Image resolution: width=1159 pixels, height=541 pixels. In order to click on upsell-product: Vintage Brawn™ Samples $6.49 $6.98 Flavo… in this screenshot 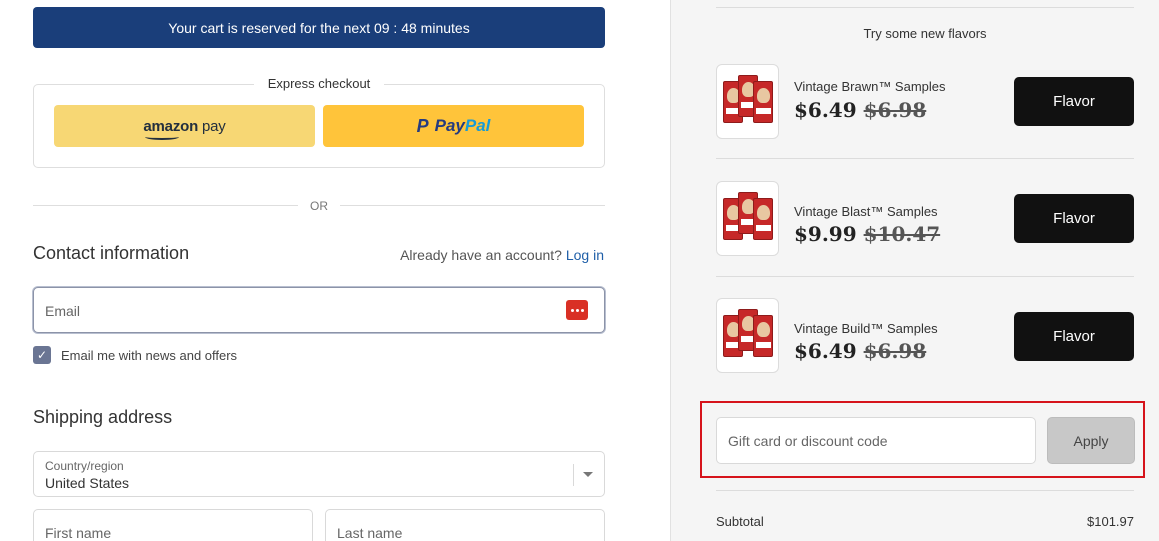, I will do `click(925, 102)`.